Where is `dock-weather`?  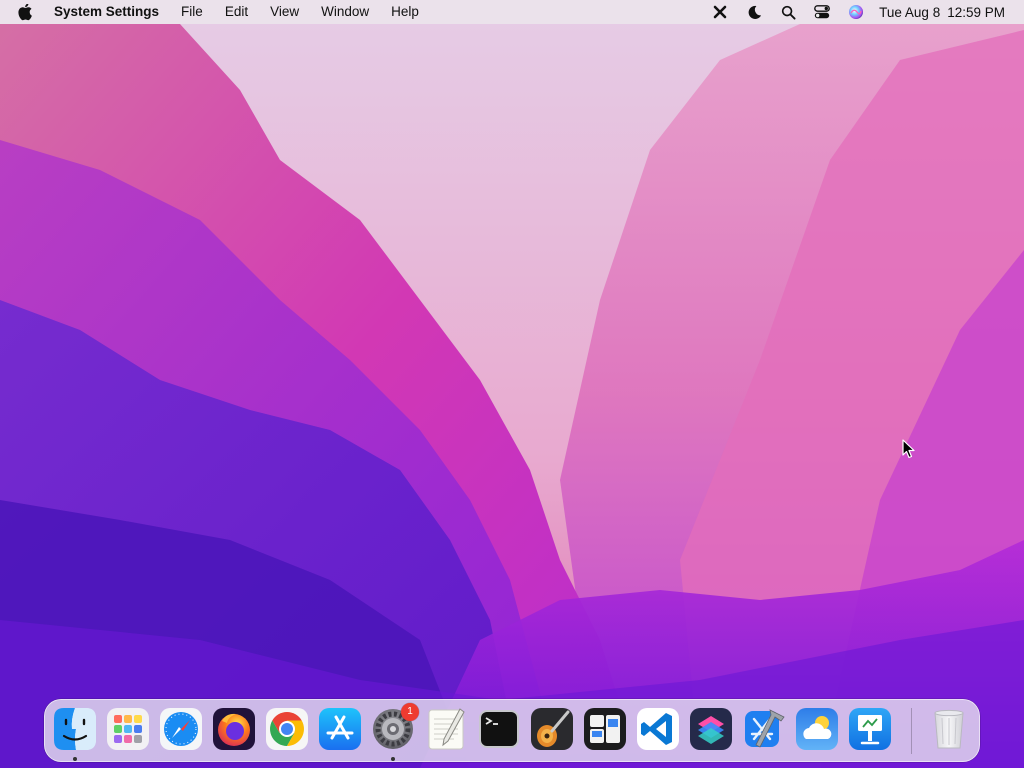 dock-weather is located at coordinates (817, 729).